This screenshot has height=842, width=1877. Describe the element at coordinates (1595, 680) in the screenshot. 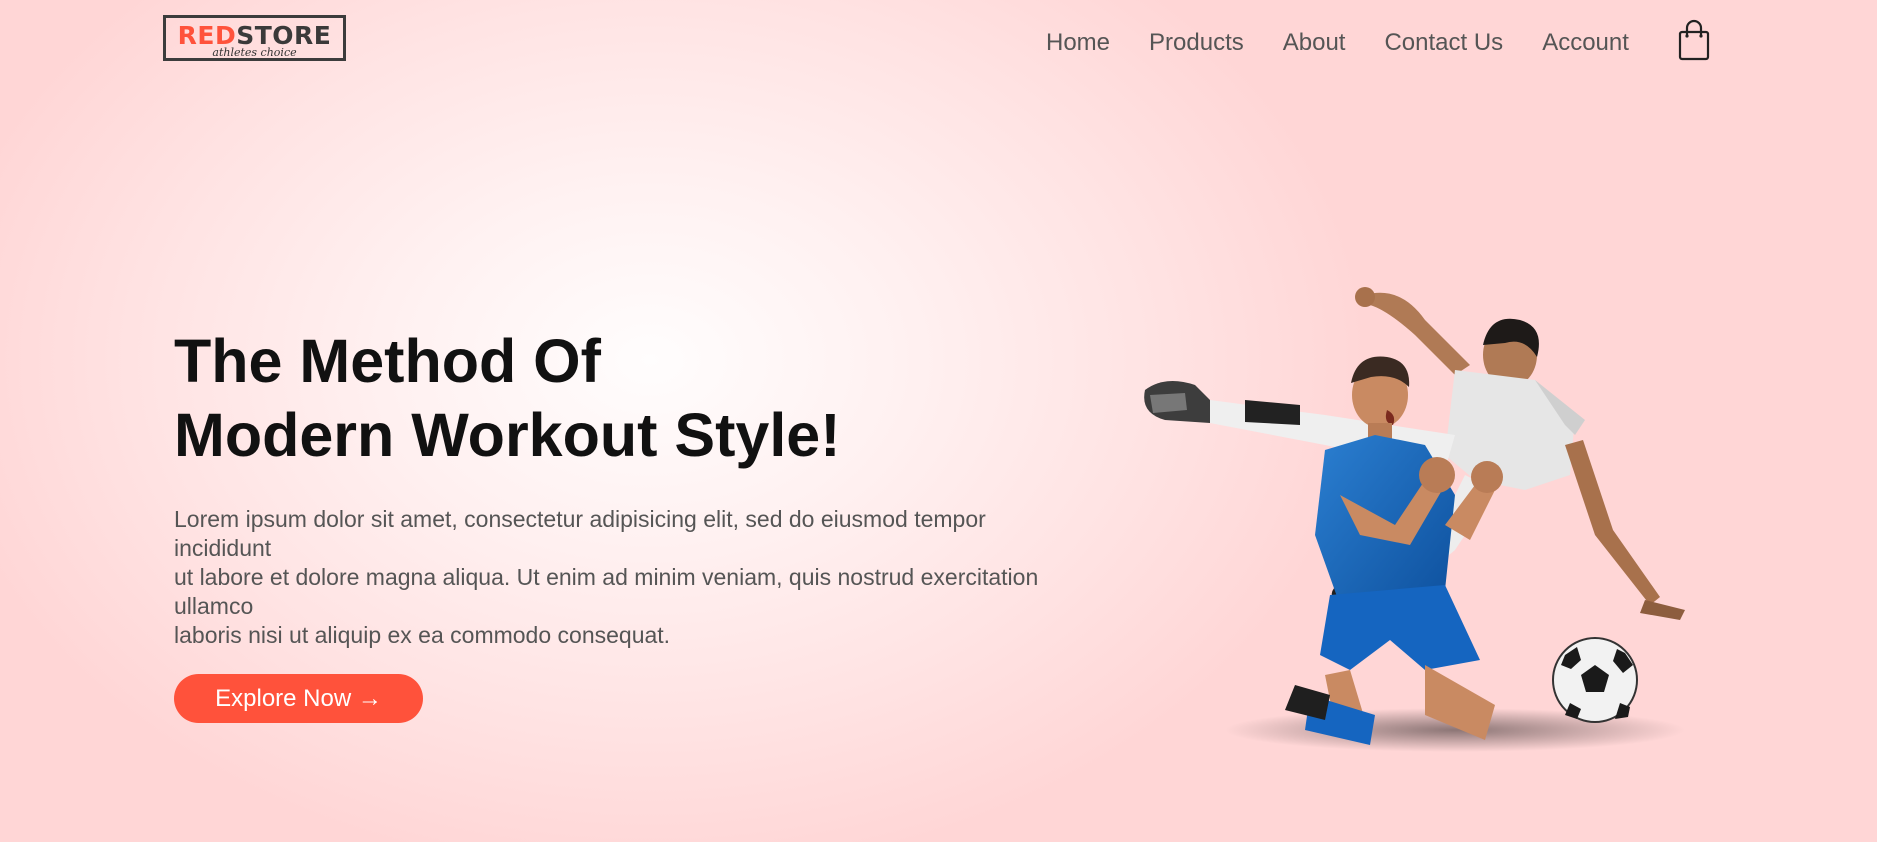

I see `soccer-ball` at that location.